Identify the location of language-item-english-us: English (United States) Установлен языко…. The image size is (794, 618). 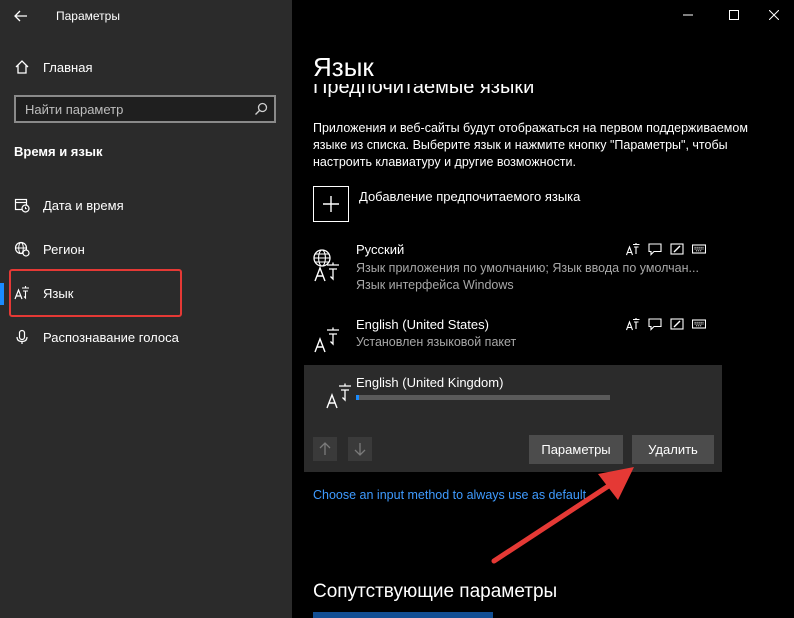
(513, 337).